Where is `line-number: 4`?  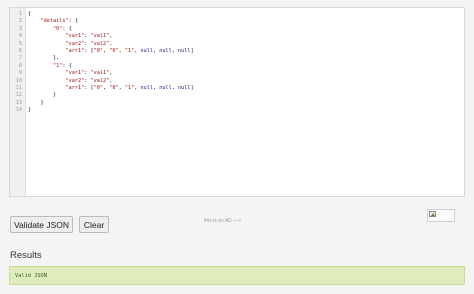
line-number: 4 is located at coordinates (20, 36).